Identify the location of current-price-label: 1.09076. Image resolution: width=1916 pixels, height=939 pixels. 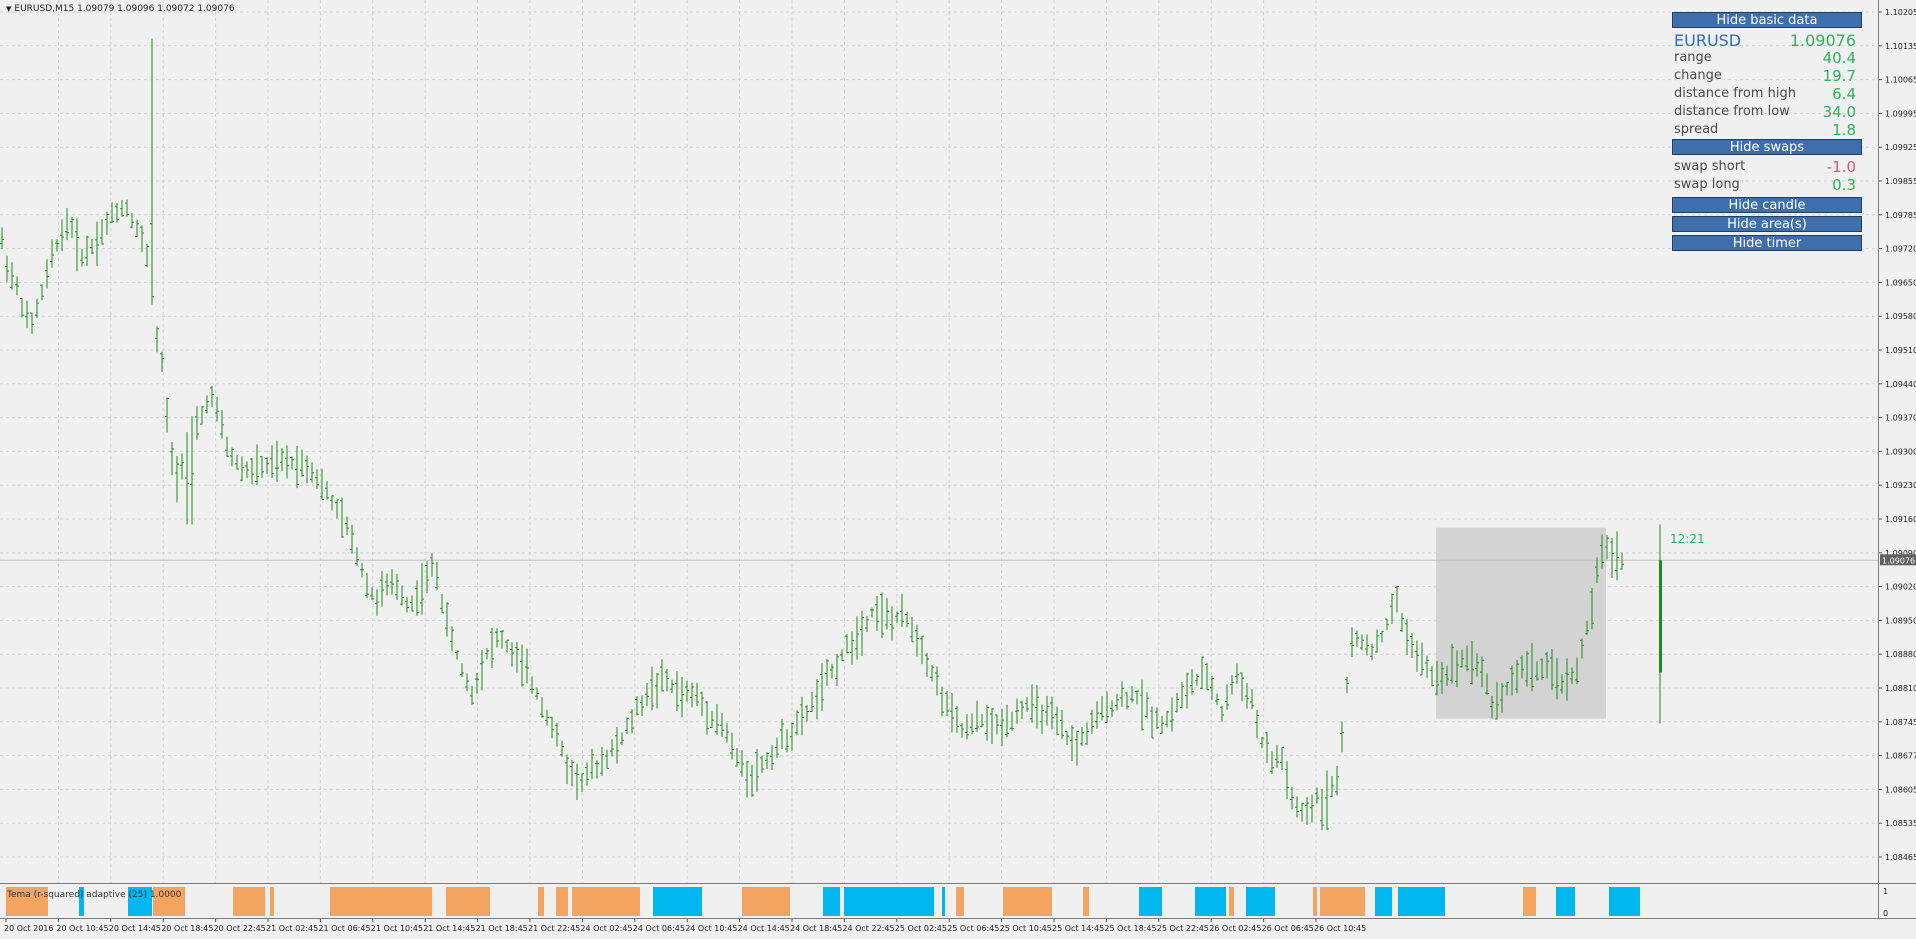
(1898, 560).